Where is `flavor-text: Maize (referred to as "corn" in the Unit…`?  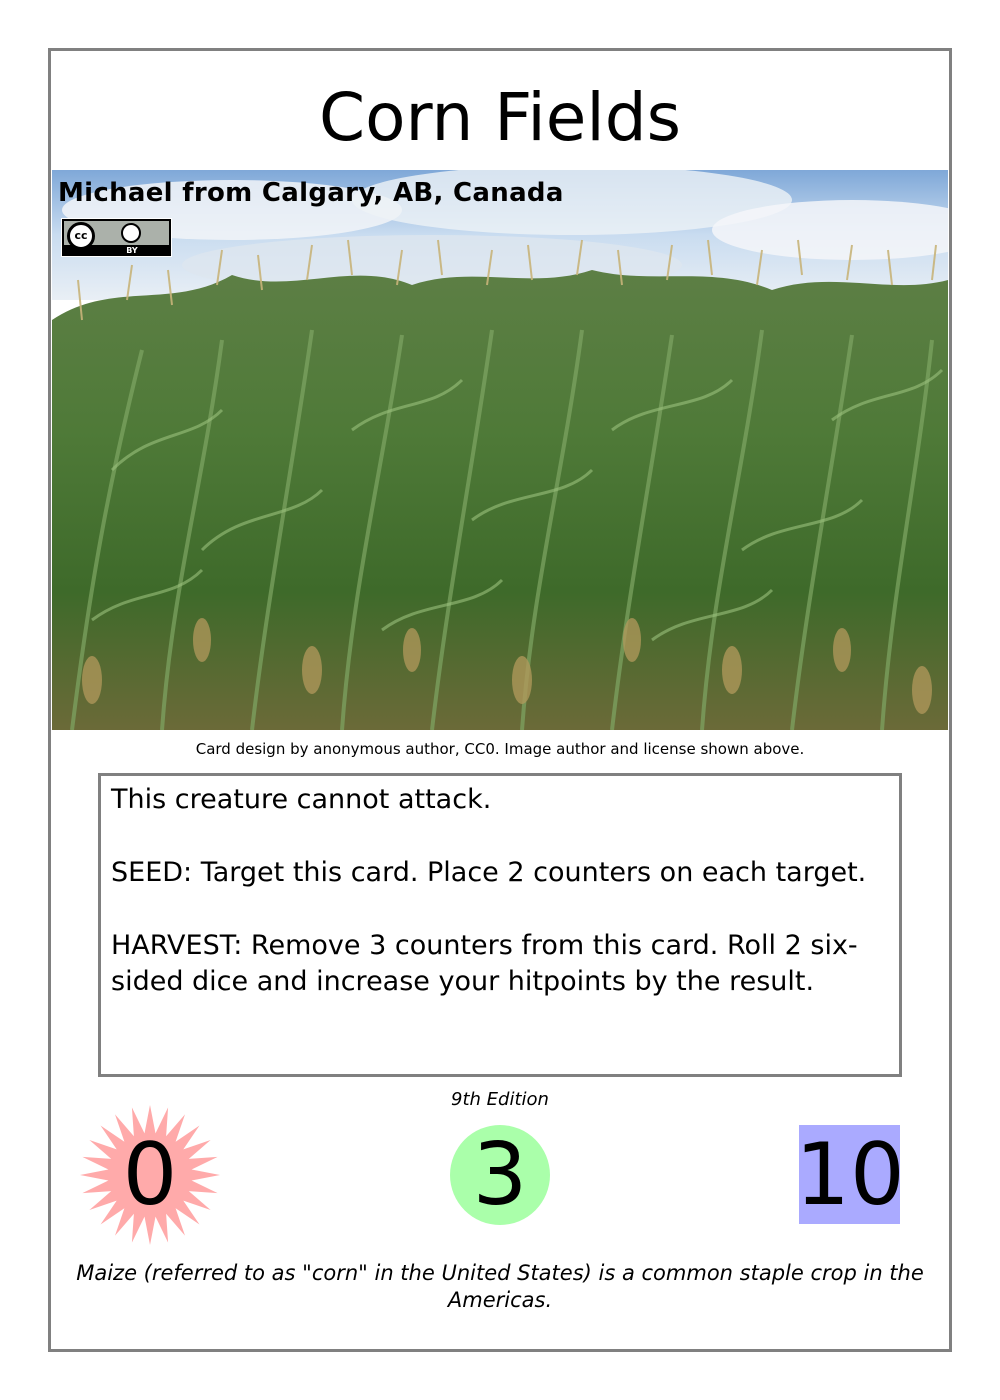 flavor-text: Maize (referred to as "corn" in the Unit… is located at coordinates (500, 1286).